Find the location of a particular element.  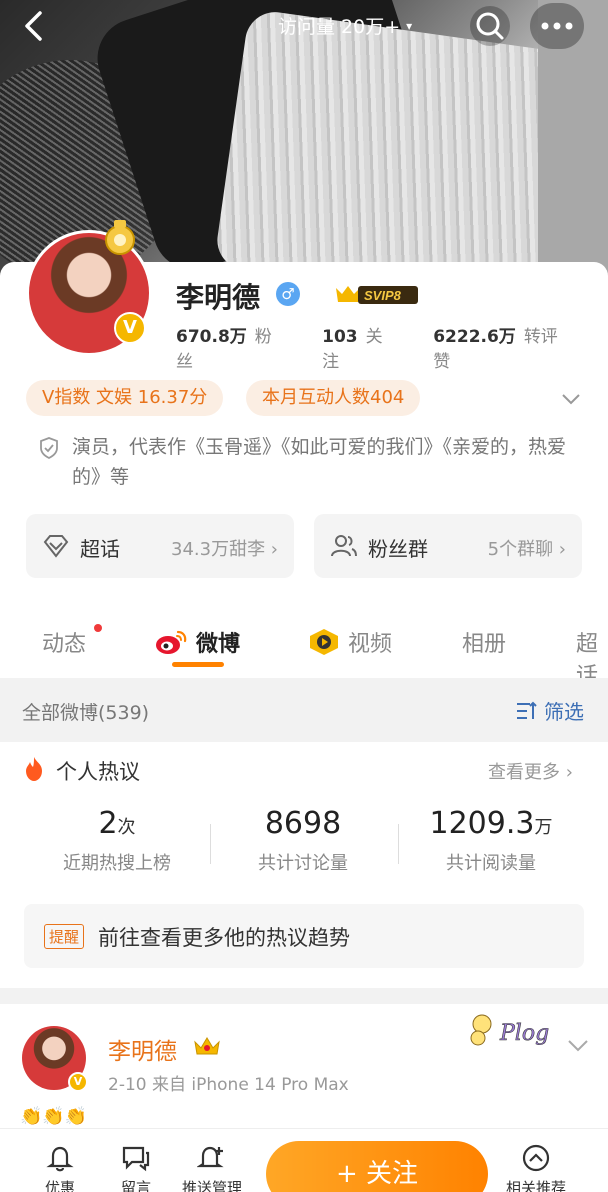

push-settings-button: 推送管理 is located at coordinates (212, 1167).